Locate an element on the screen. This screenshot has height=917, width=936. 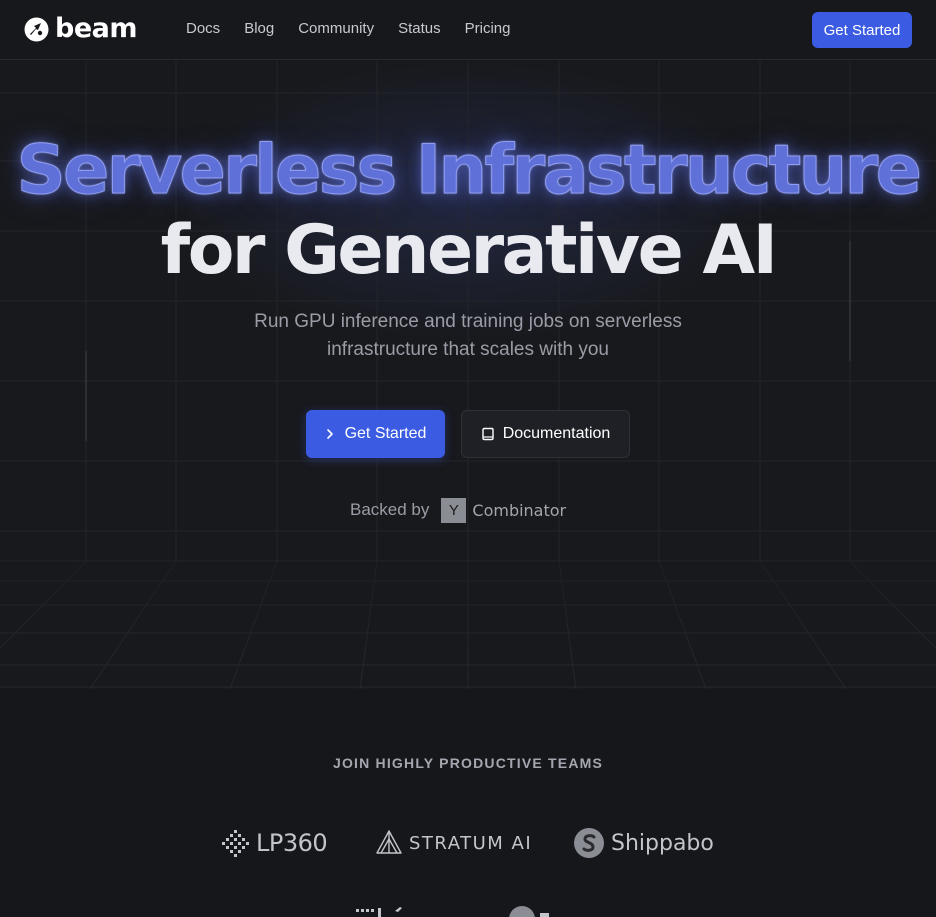
y-combinator-name: Combinator is located at coordinates (519, 510).